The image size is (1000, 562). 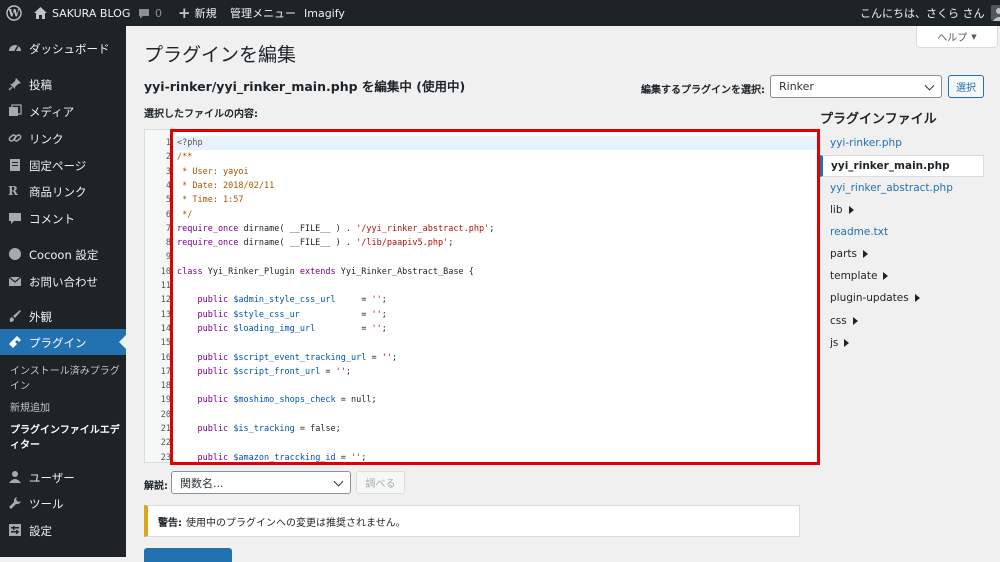 I want to click on file-tree-item: yyi_rinker_main.php, so click(x=902, y=166).